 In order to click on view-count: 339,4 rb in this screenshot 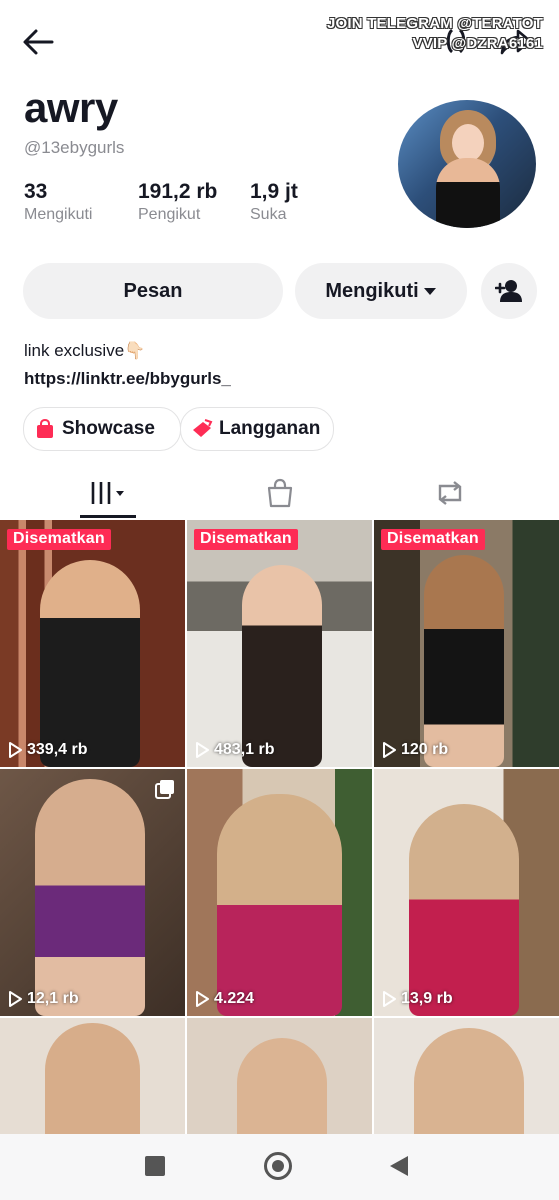, I will do `click(47, 750)`.